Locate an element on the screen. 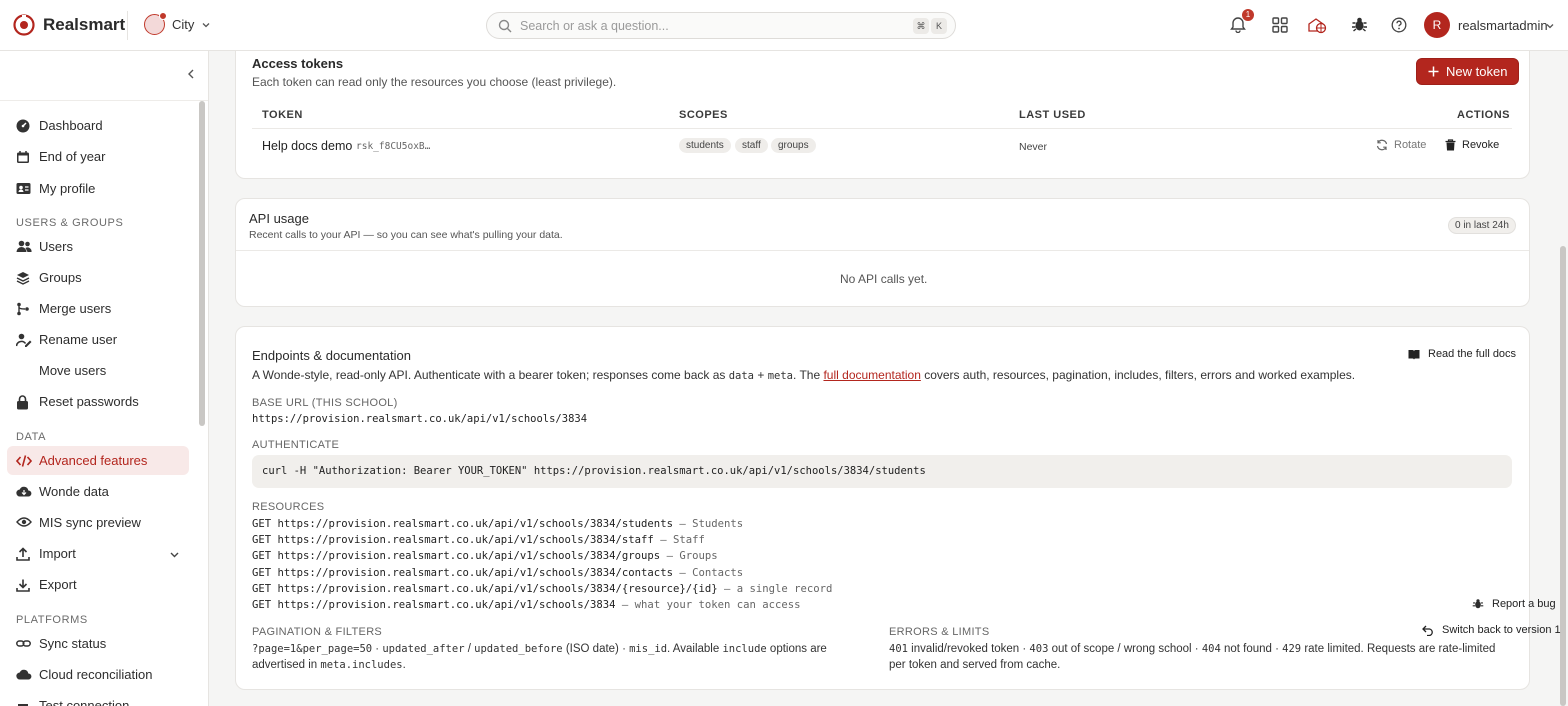  read-full-docs-button: Read the full docs is located at coordinates (1462, 354).